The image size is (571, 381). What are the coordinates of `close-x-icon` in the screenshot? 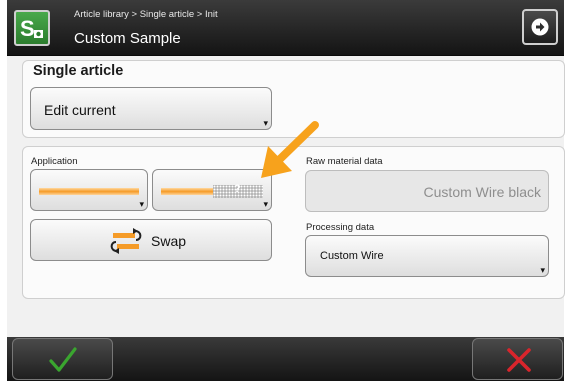 It's located at (519, 360).